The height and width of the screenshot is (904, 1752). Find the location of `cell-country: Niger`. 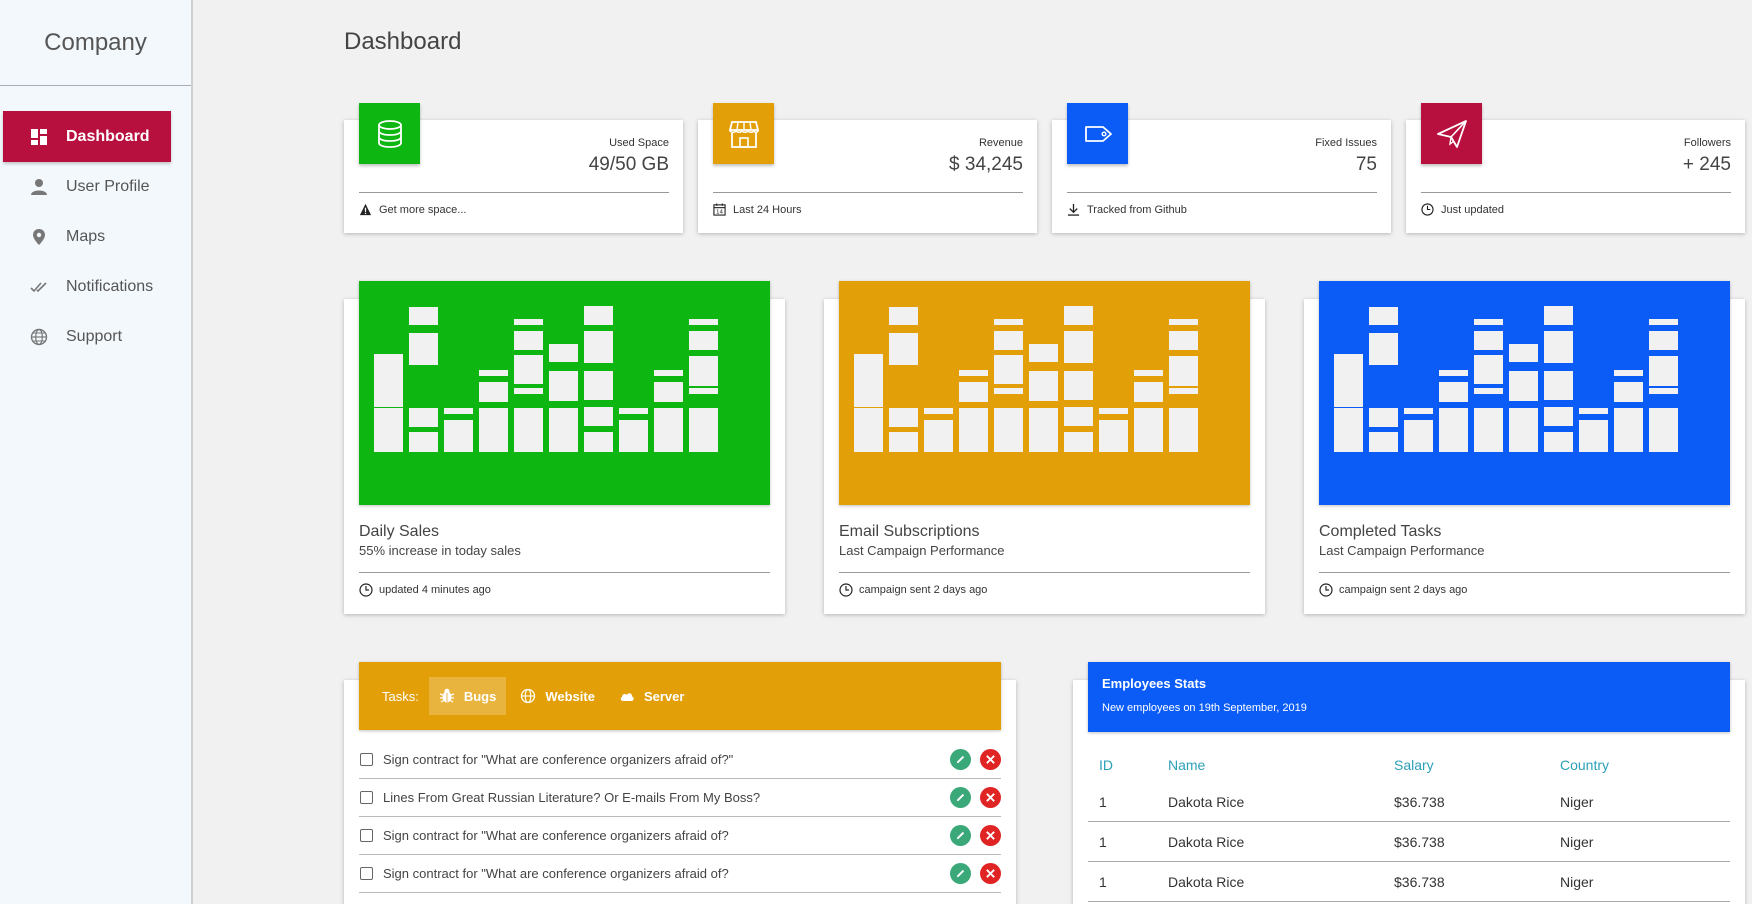

cell-country: Niger is located at coordinates (1577, 841).